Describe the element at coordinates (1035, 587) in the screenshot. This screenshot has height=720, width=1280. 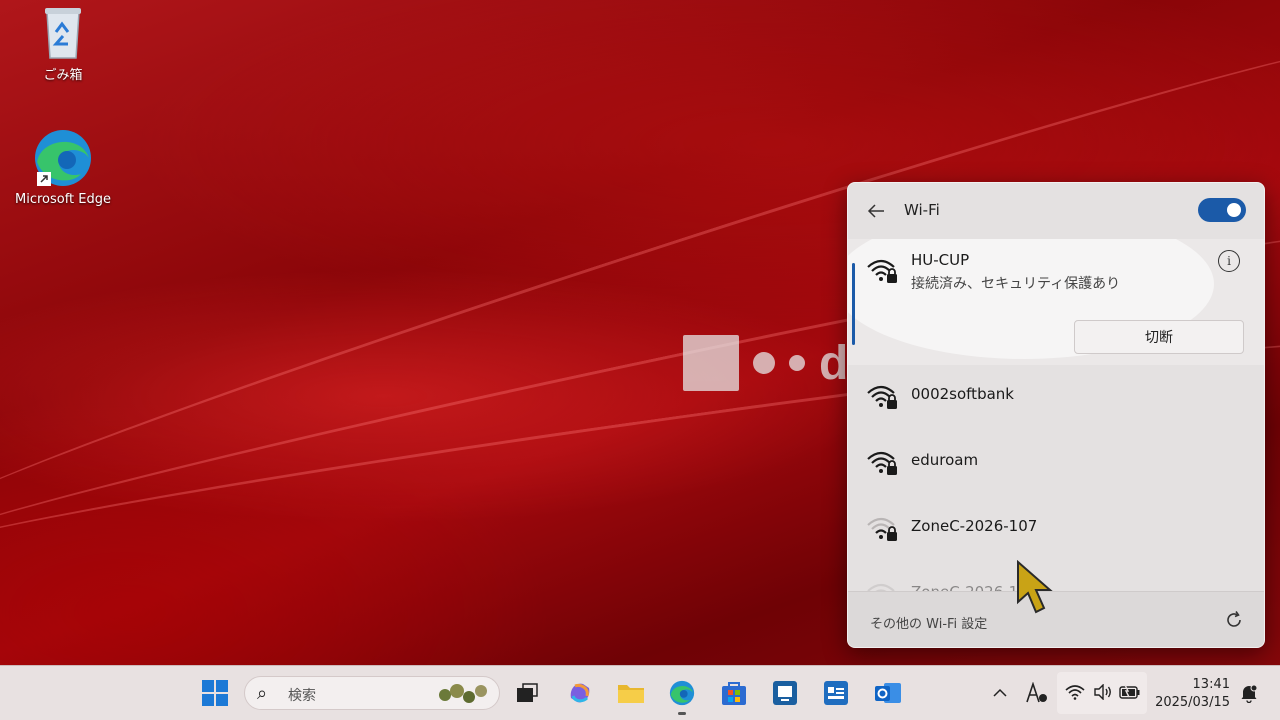
I see `mouse-cursor-icon` at that location.